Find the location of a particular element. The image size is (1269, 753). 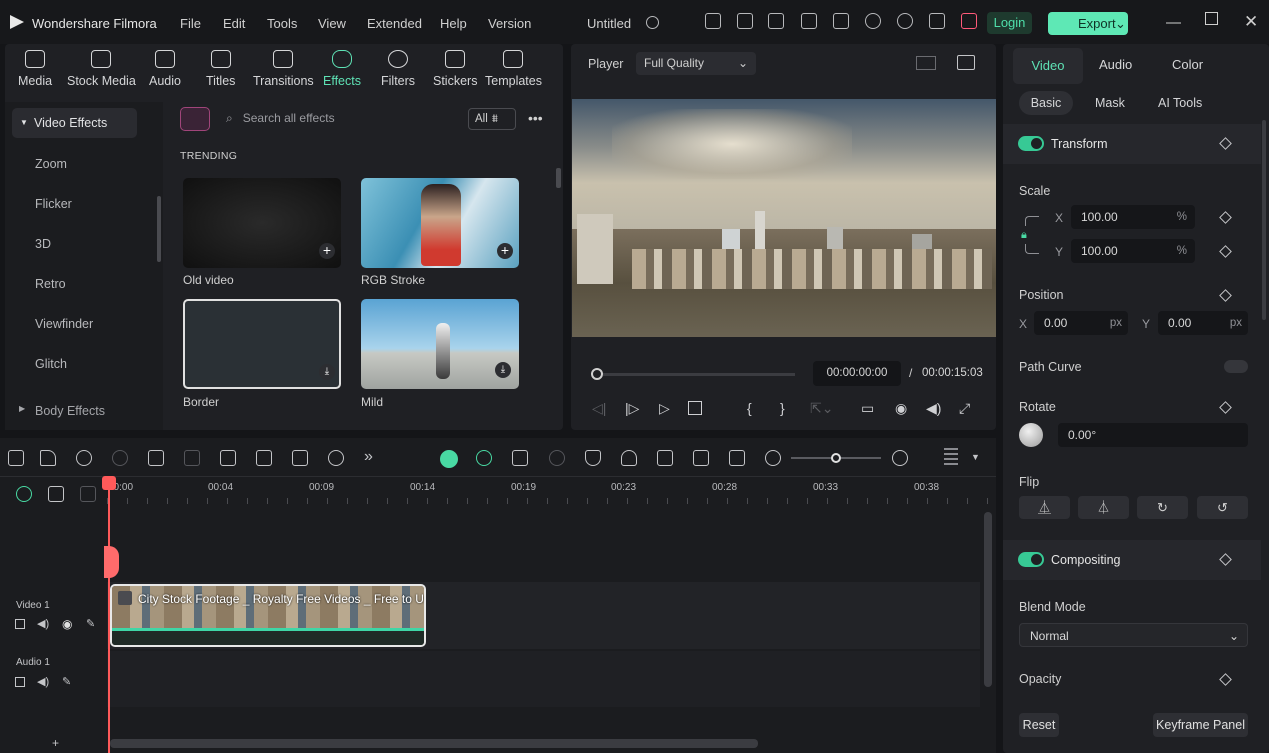

rotate-dial is located at coordinates (1031, 435).